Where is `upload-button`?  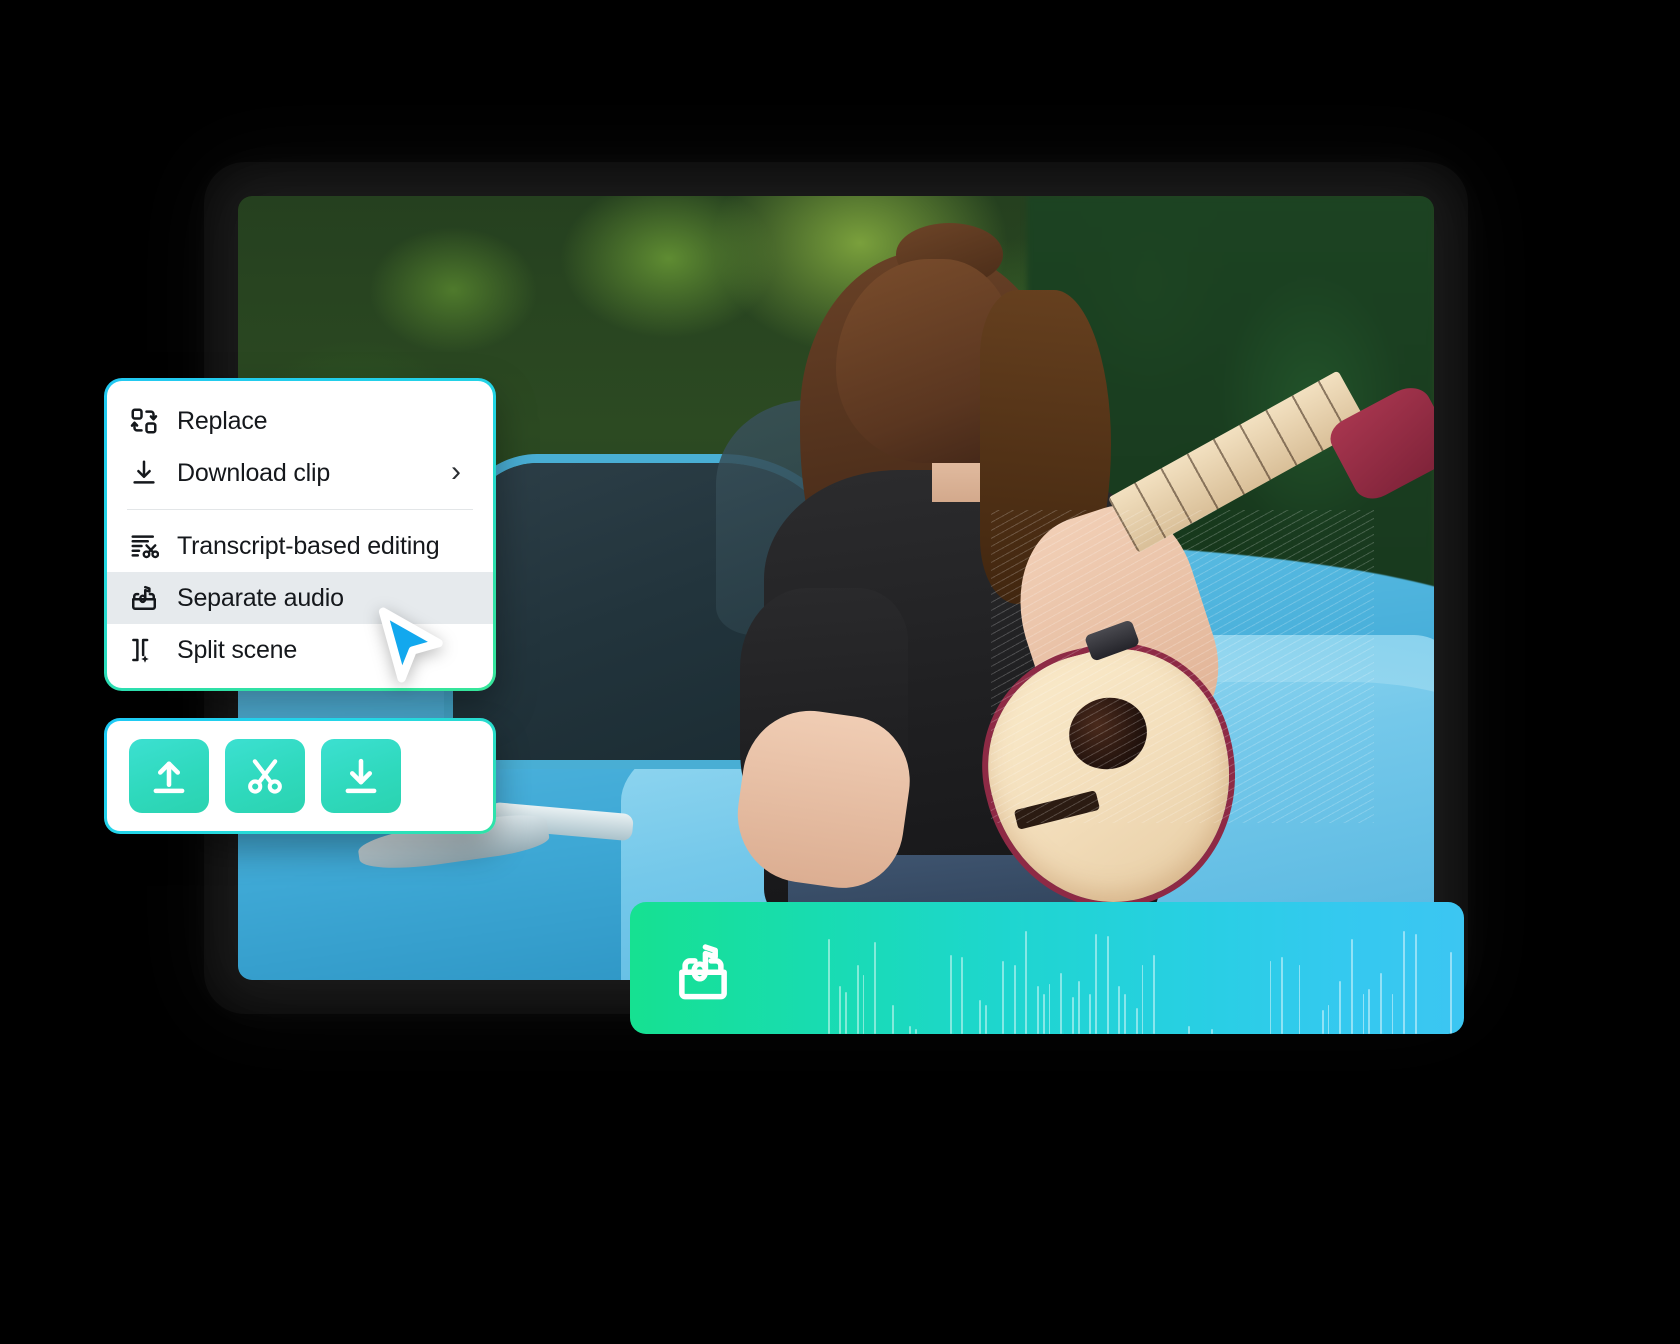 upload-button is located at coordinates (169, 776).